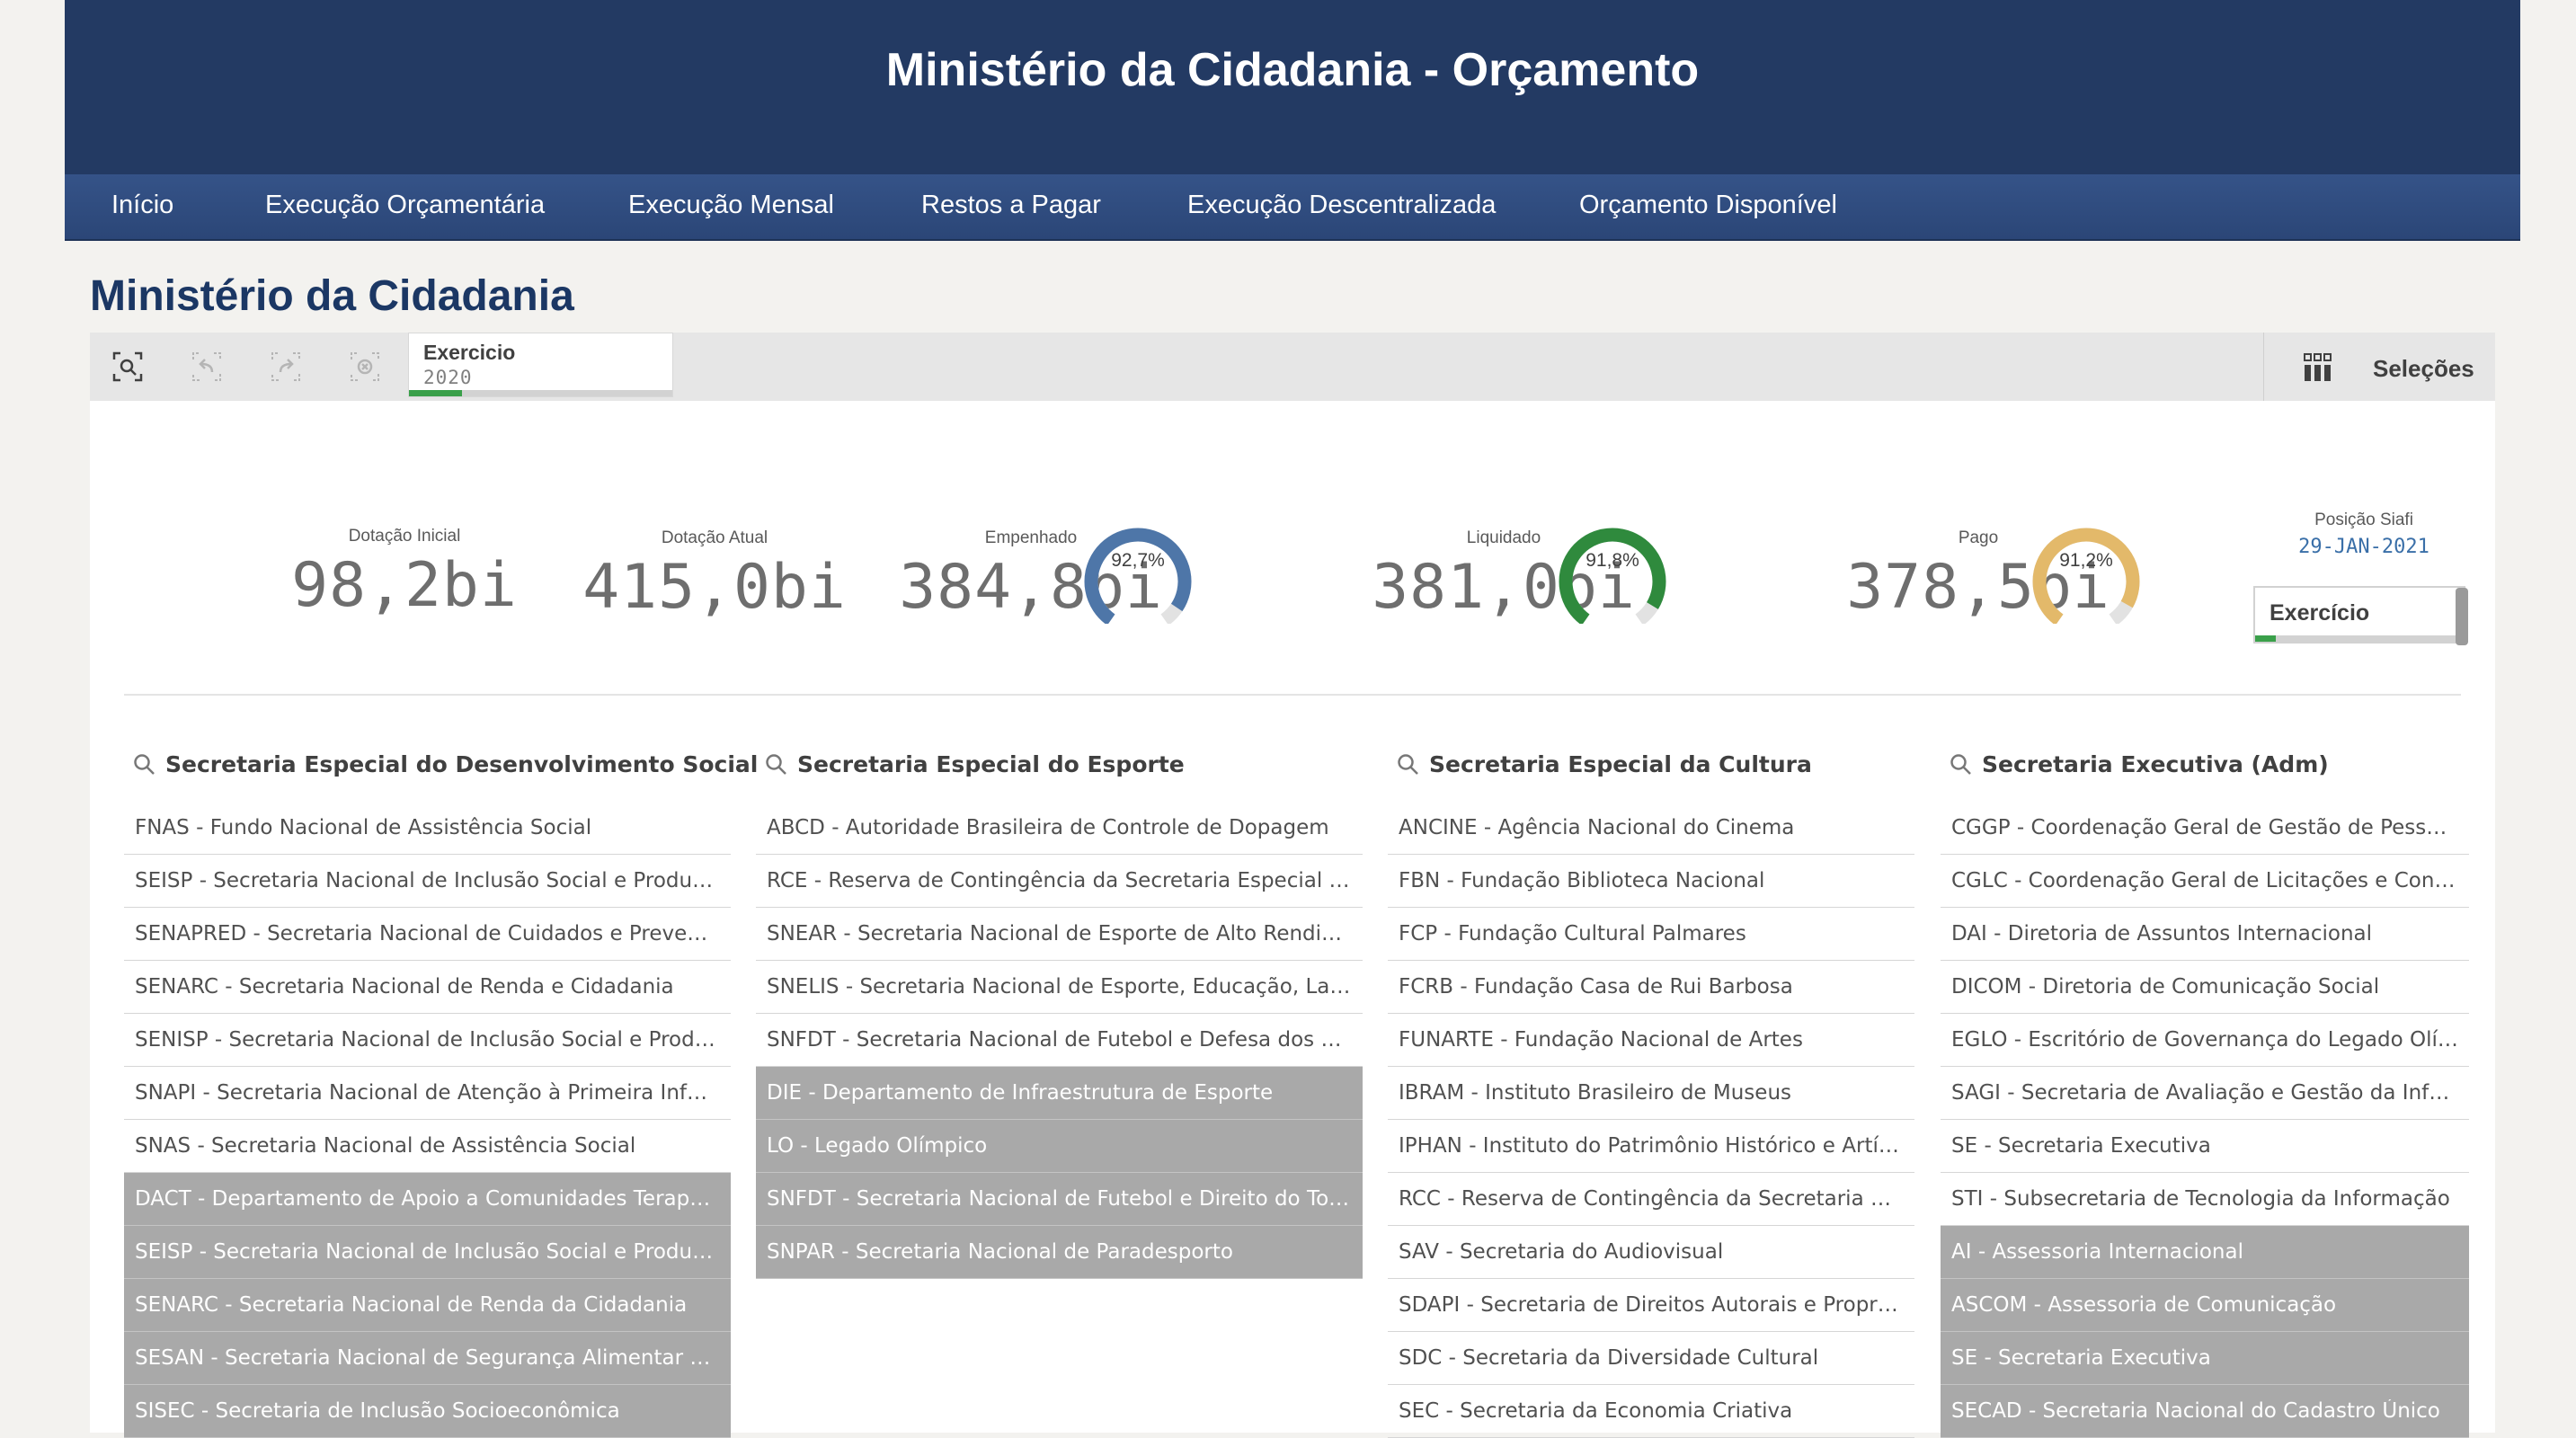 The height and width of the screenshot is (1438, 2576). Describe the element at coordinates (286, 367) in the screenshot. I see `step-forward-icon` at that location.